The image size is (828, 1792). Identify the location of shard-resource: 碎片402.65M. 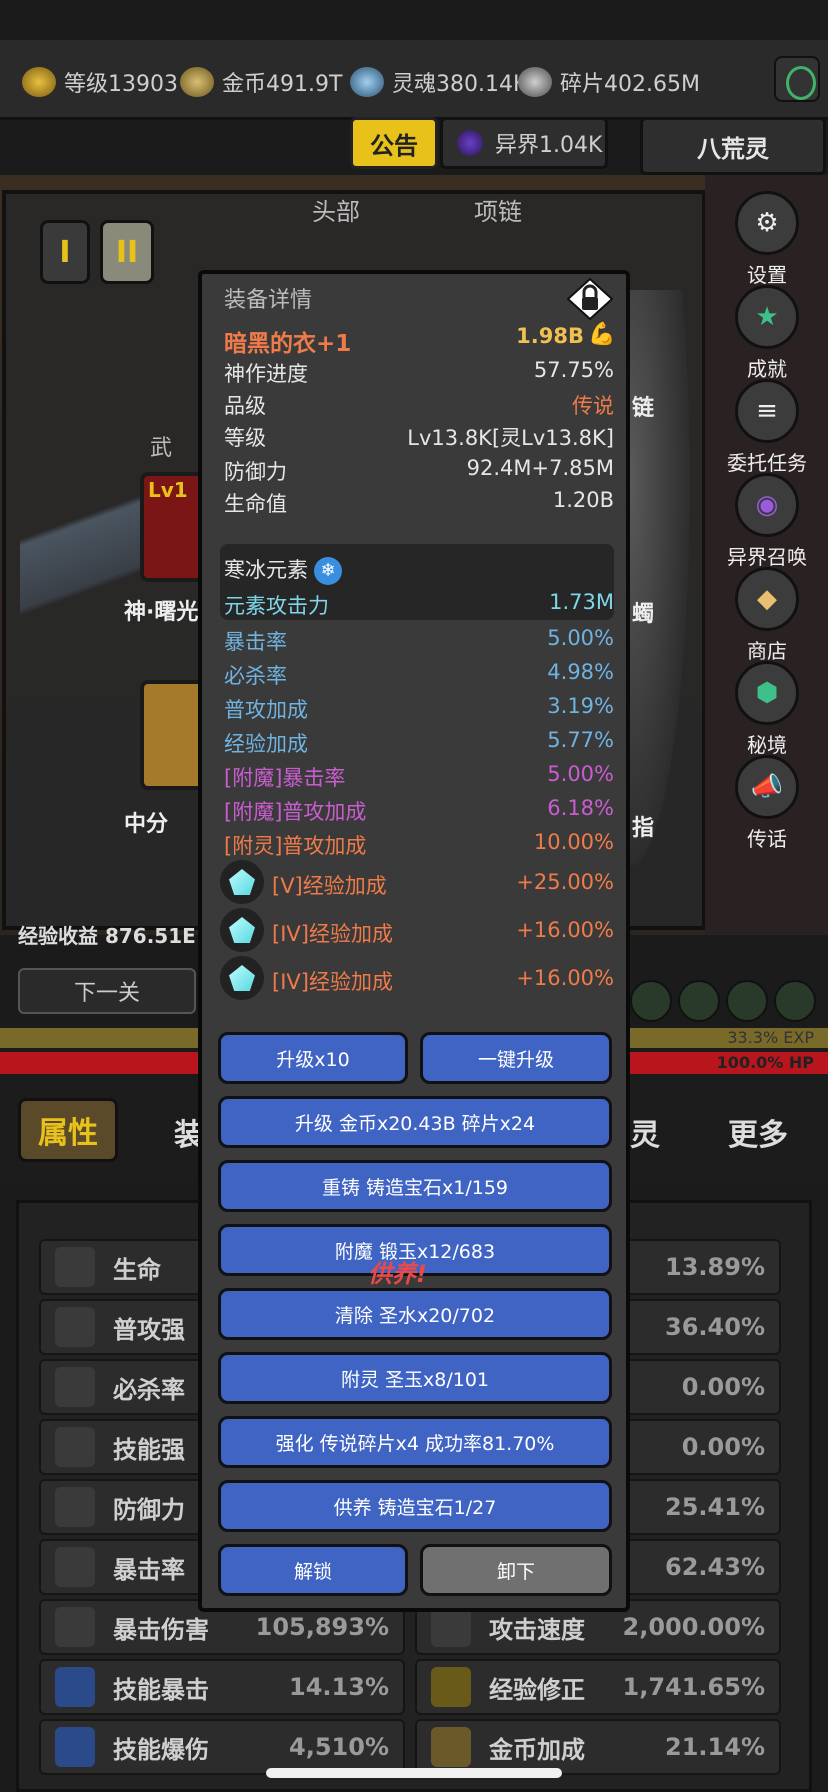
(609, 82).